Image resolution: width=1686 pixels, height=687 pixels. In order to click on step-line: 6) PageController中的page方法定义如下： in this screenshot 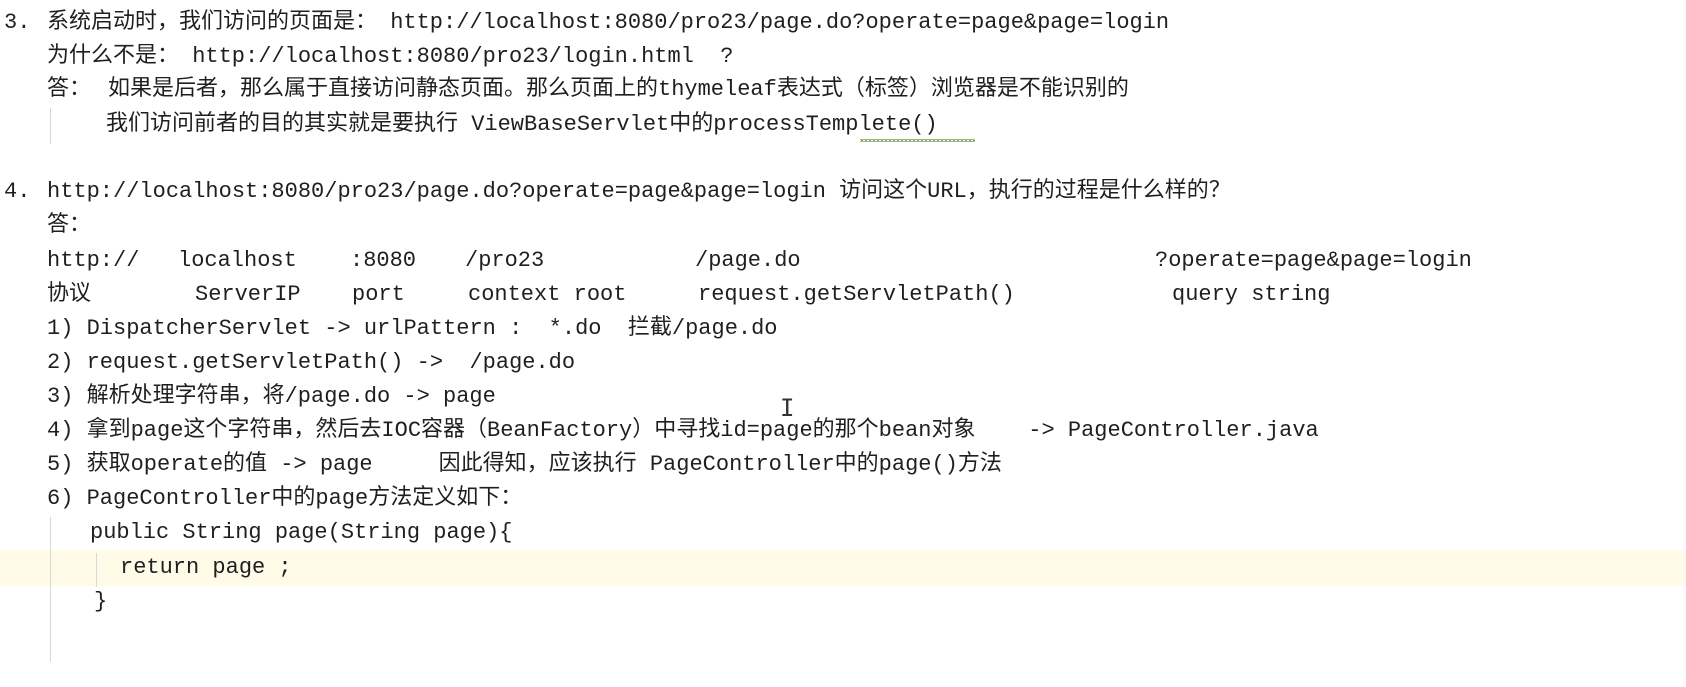, I will do `click(261, 499)`.